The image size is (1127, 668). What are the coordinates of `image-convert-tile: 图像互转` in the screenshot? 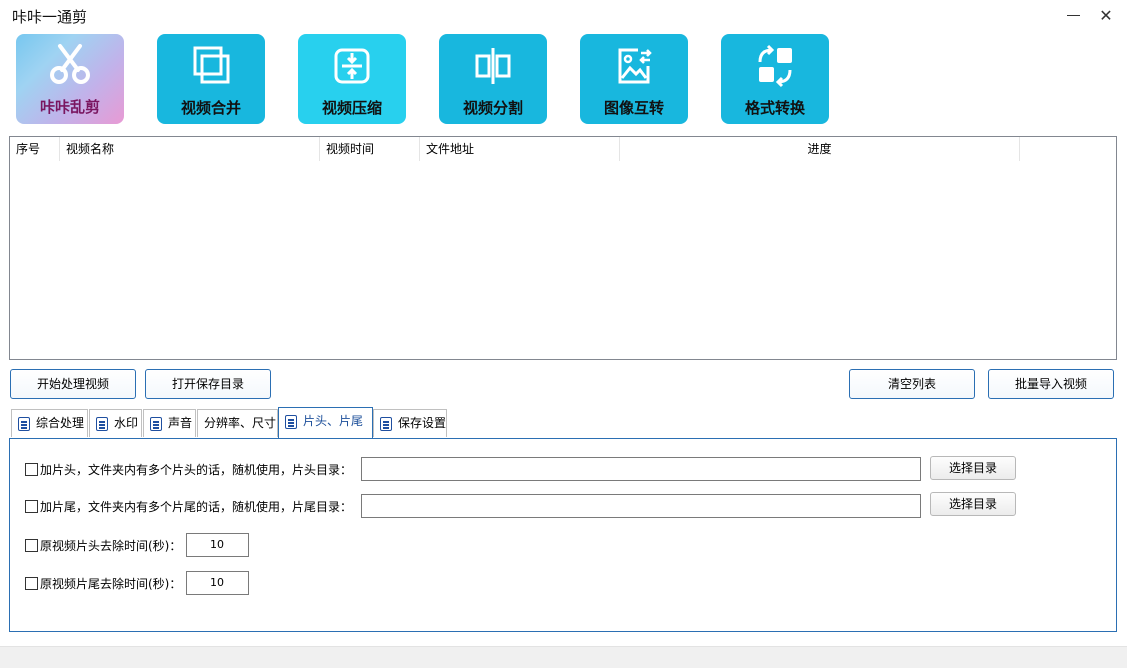 It's located at (634, 79).